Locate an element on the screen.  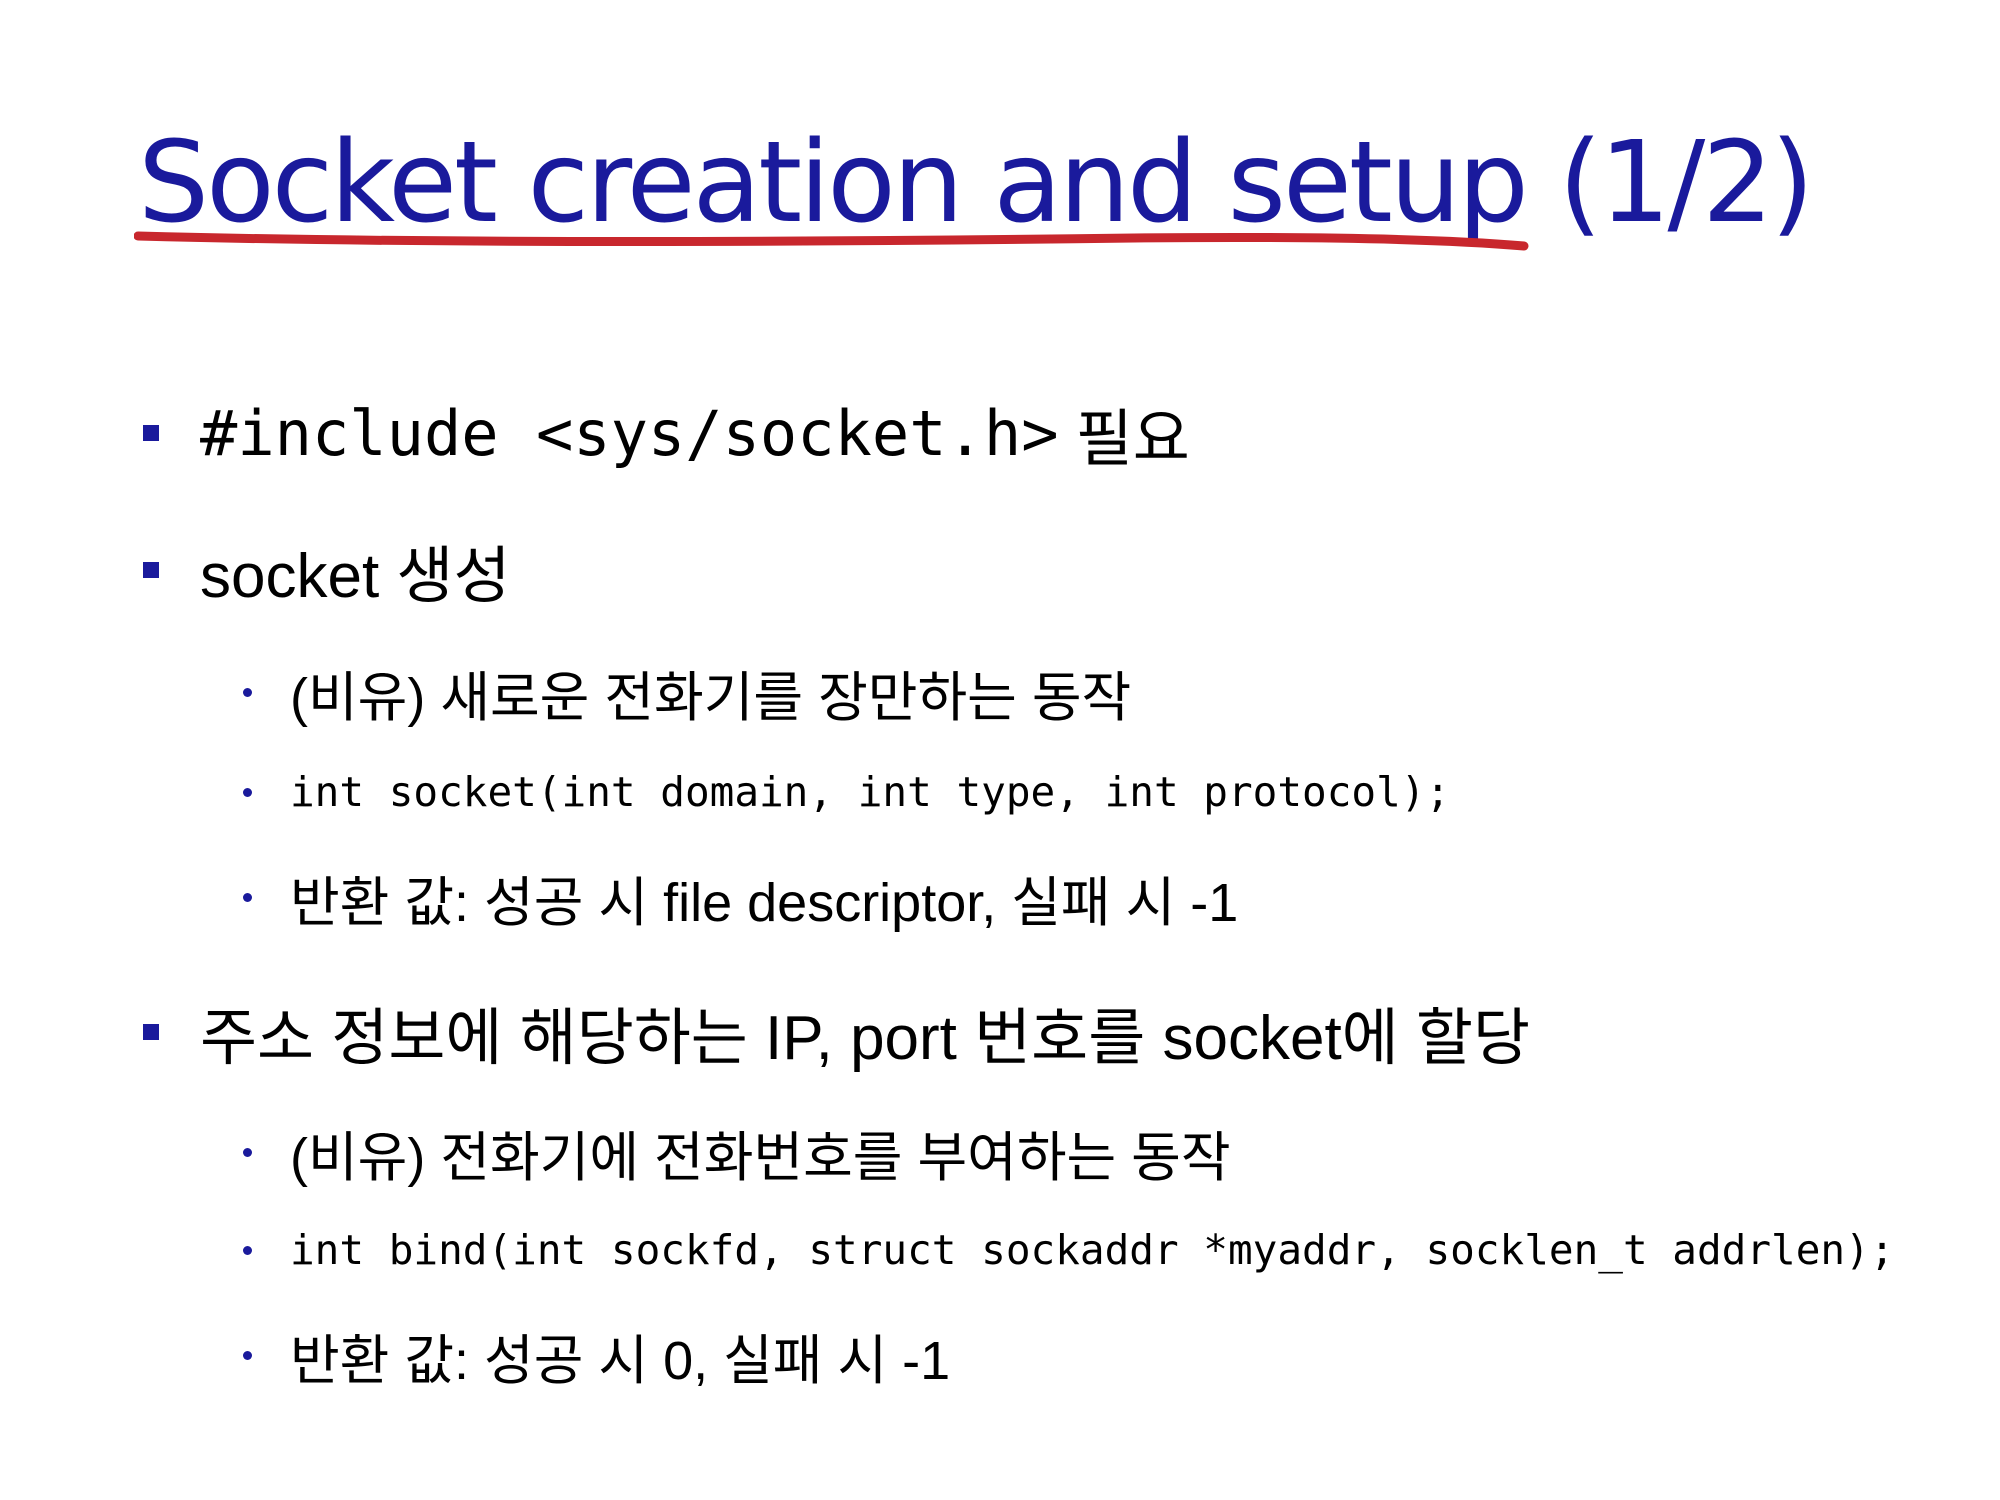
bullet-text: 필요 is located at coordinates (1124, 439).